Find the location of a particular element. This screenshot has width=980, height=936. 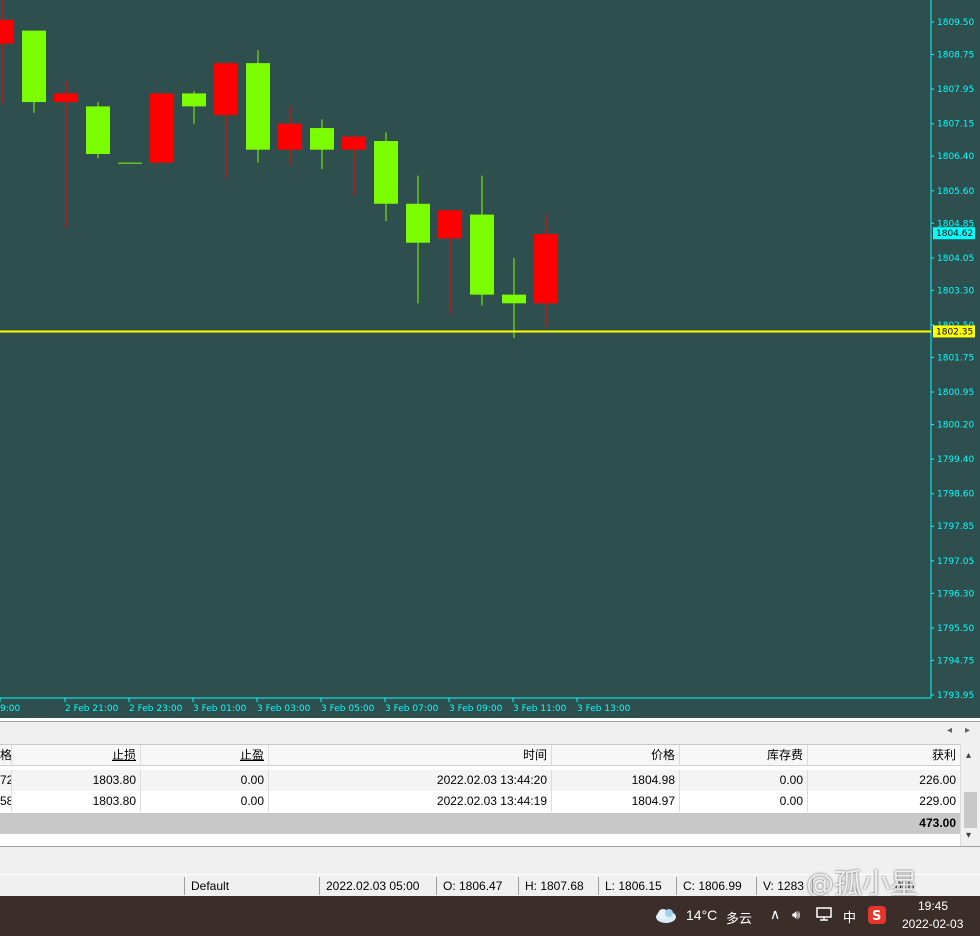

chevron-up-icon: ∧ is located at coordinates (775, 914).